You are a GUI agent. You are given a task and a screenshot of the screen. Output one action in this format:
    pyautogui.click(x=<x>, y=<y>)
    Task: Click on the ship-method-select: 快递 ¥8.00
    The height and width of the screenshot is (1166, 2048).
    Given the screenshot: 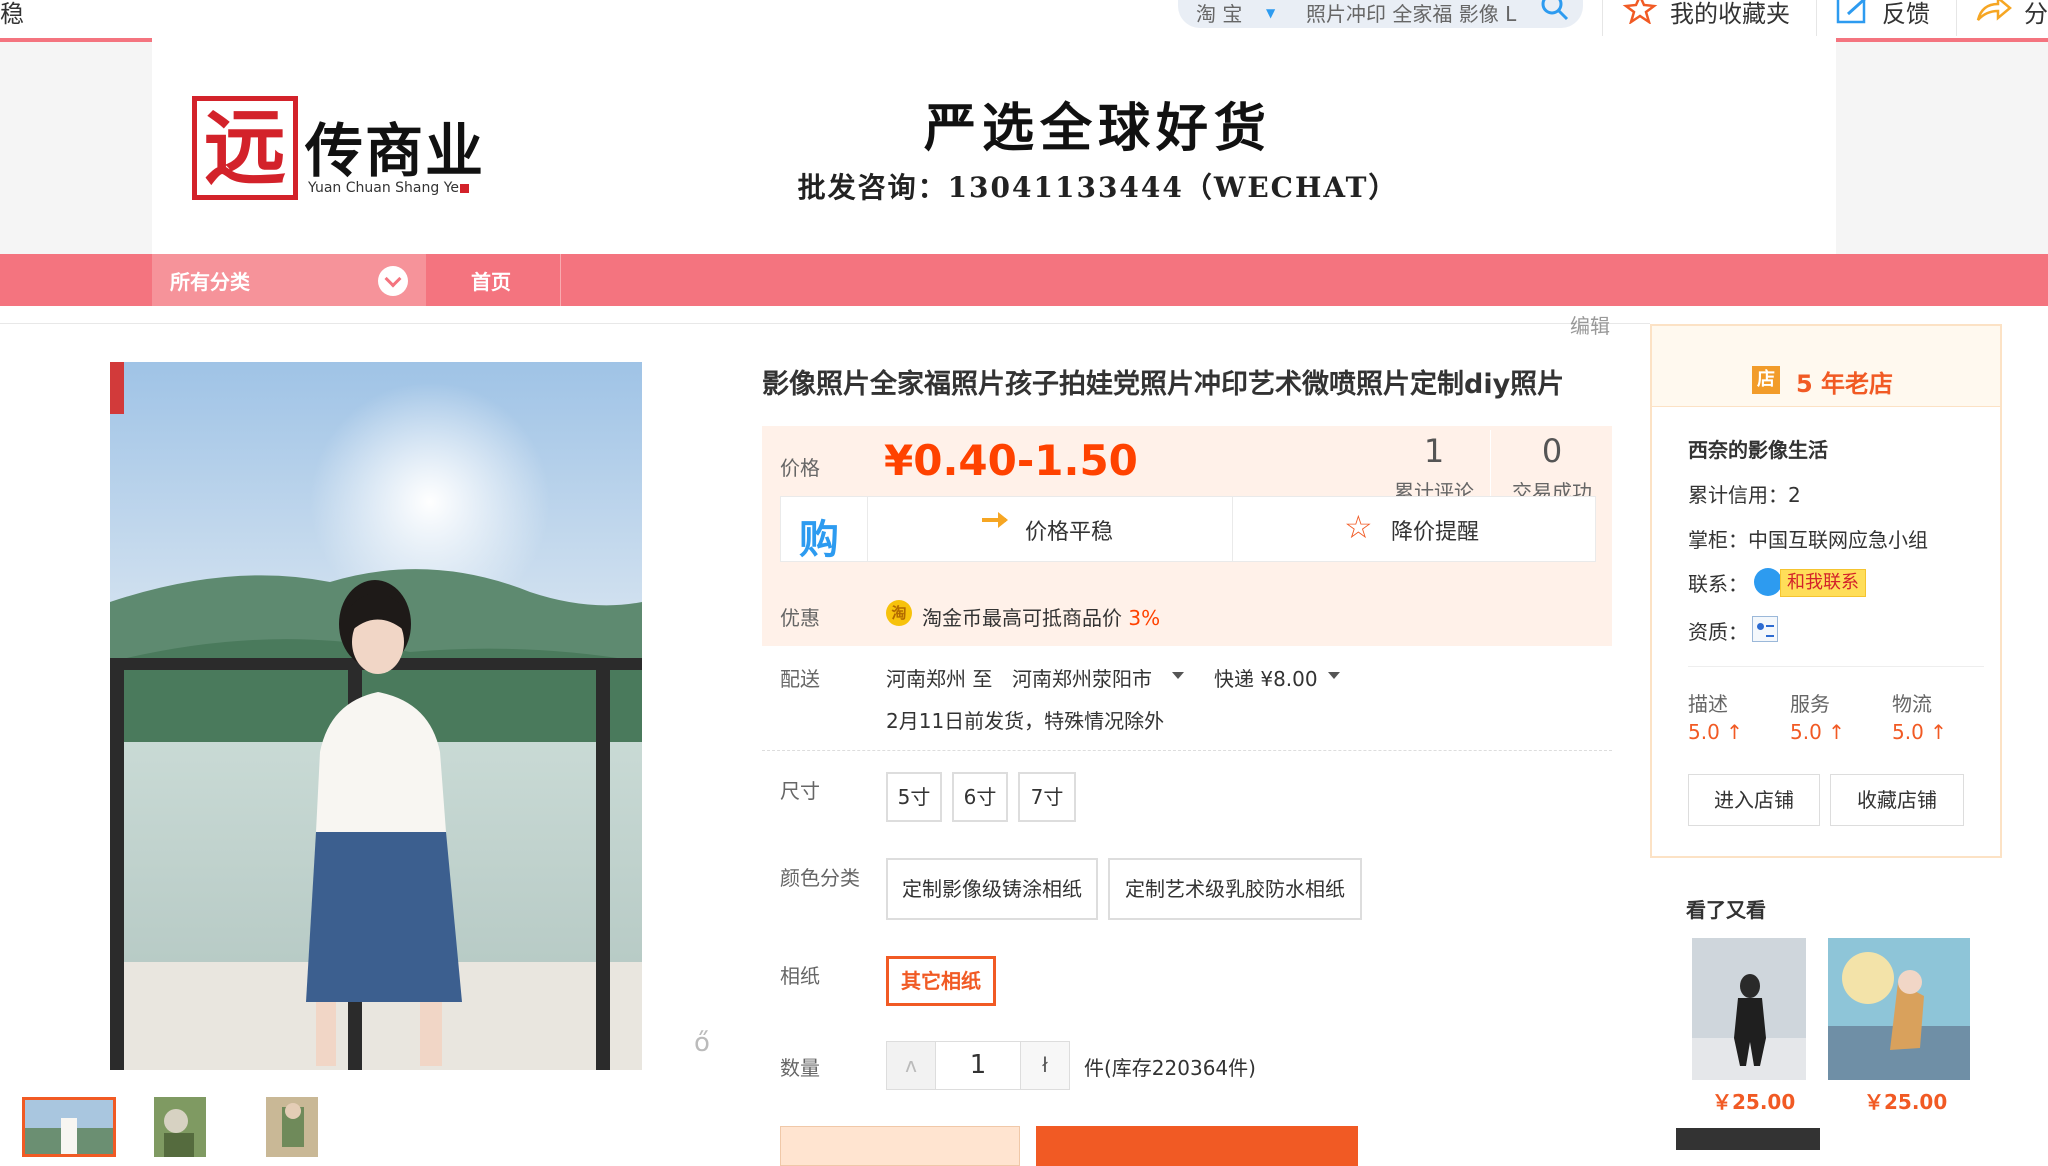 What is the action you would take?
    pyautogui.click(x=1266, y=677)
    